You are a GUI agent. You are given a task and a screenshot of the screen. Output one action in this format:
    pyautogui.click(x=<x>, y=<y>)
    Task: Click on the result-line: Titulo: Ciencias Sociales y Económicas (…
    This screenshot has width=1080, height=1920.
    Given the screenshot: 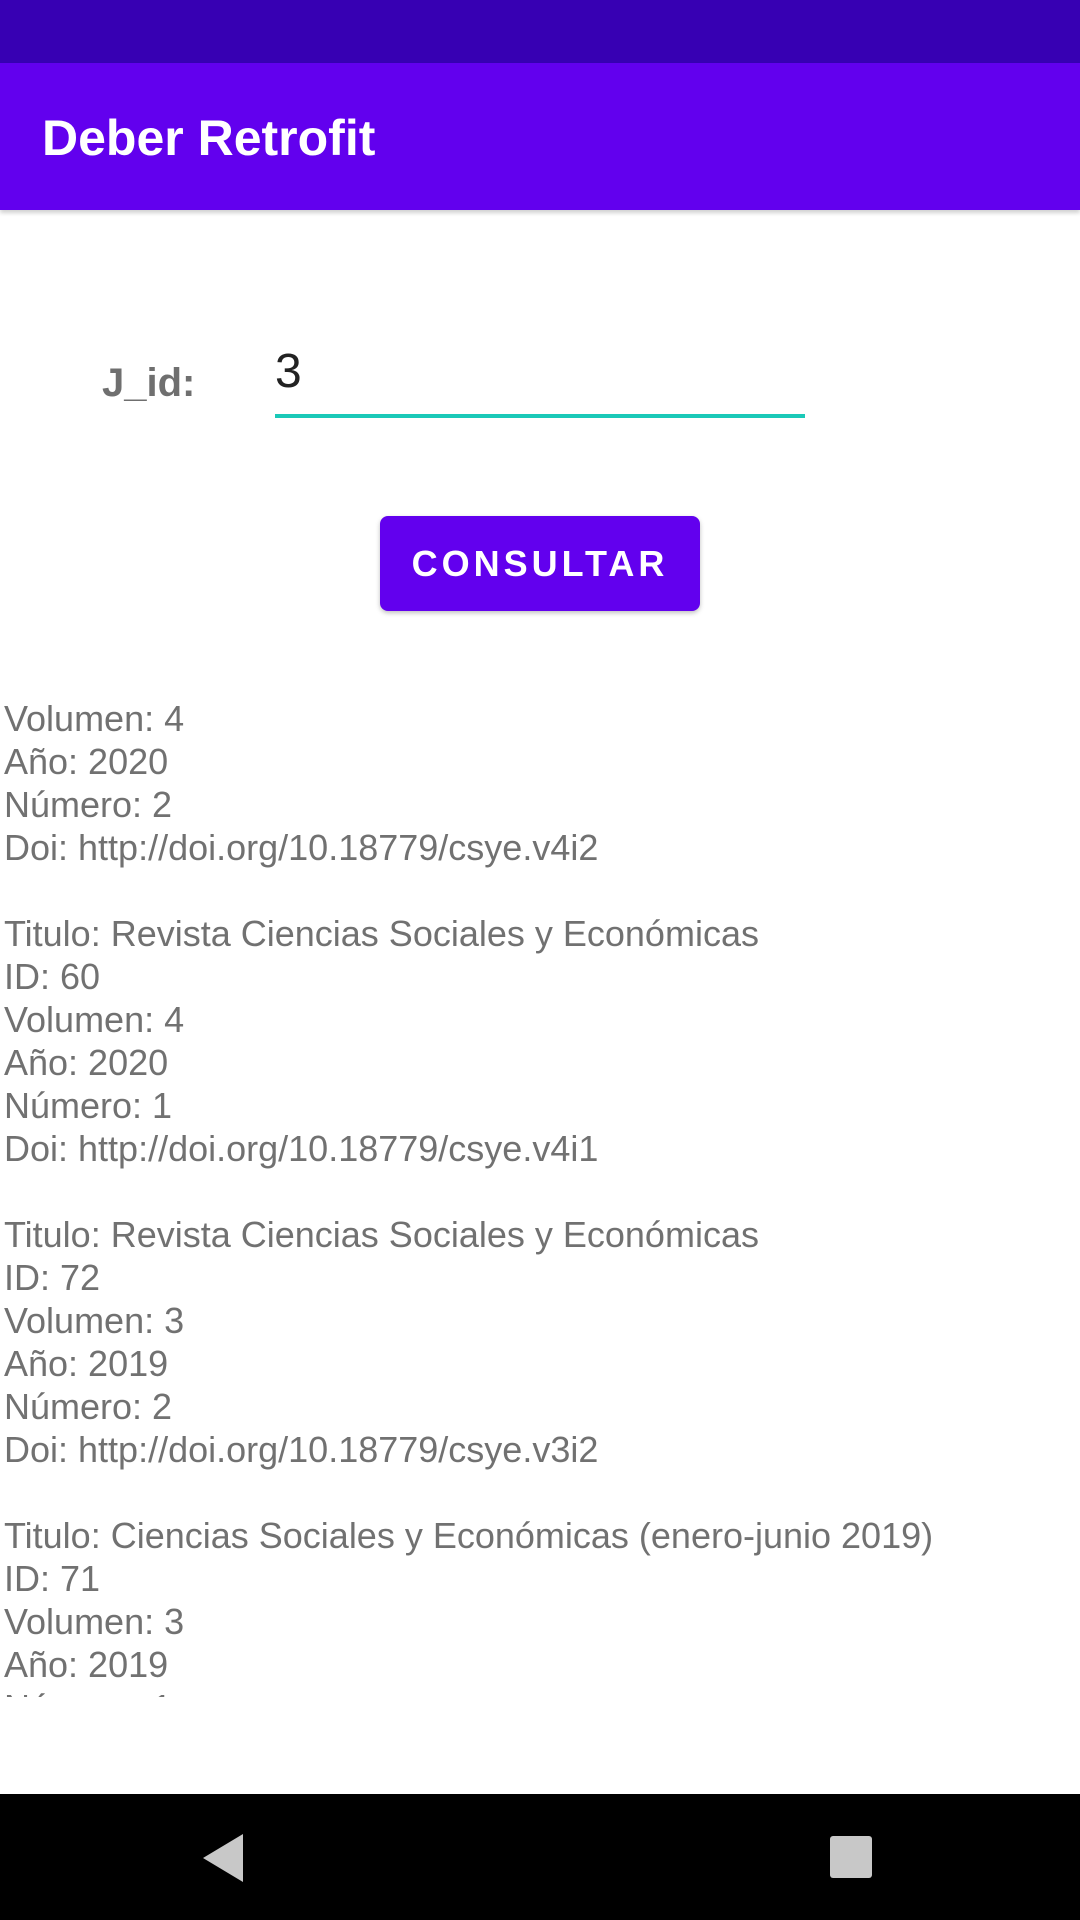 What is the action you would take?
    pyautogui.click(x=469, y=1535)
    